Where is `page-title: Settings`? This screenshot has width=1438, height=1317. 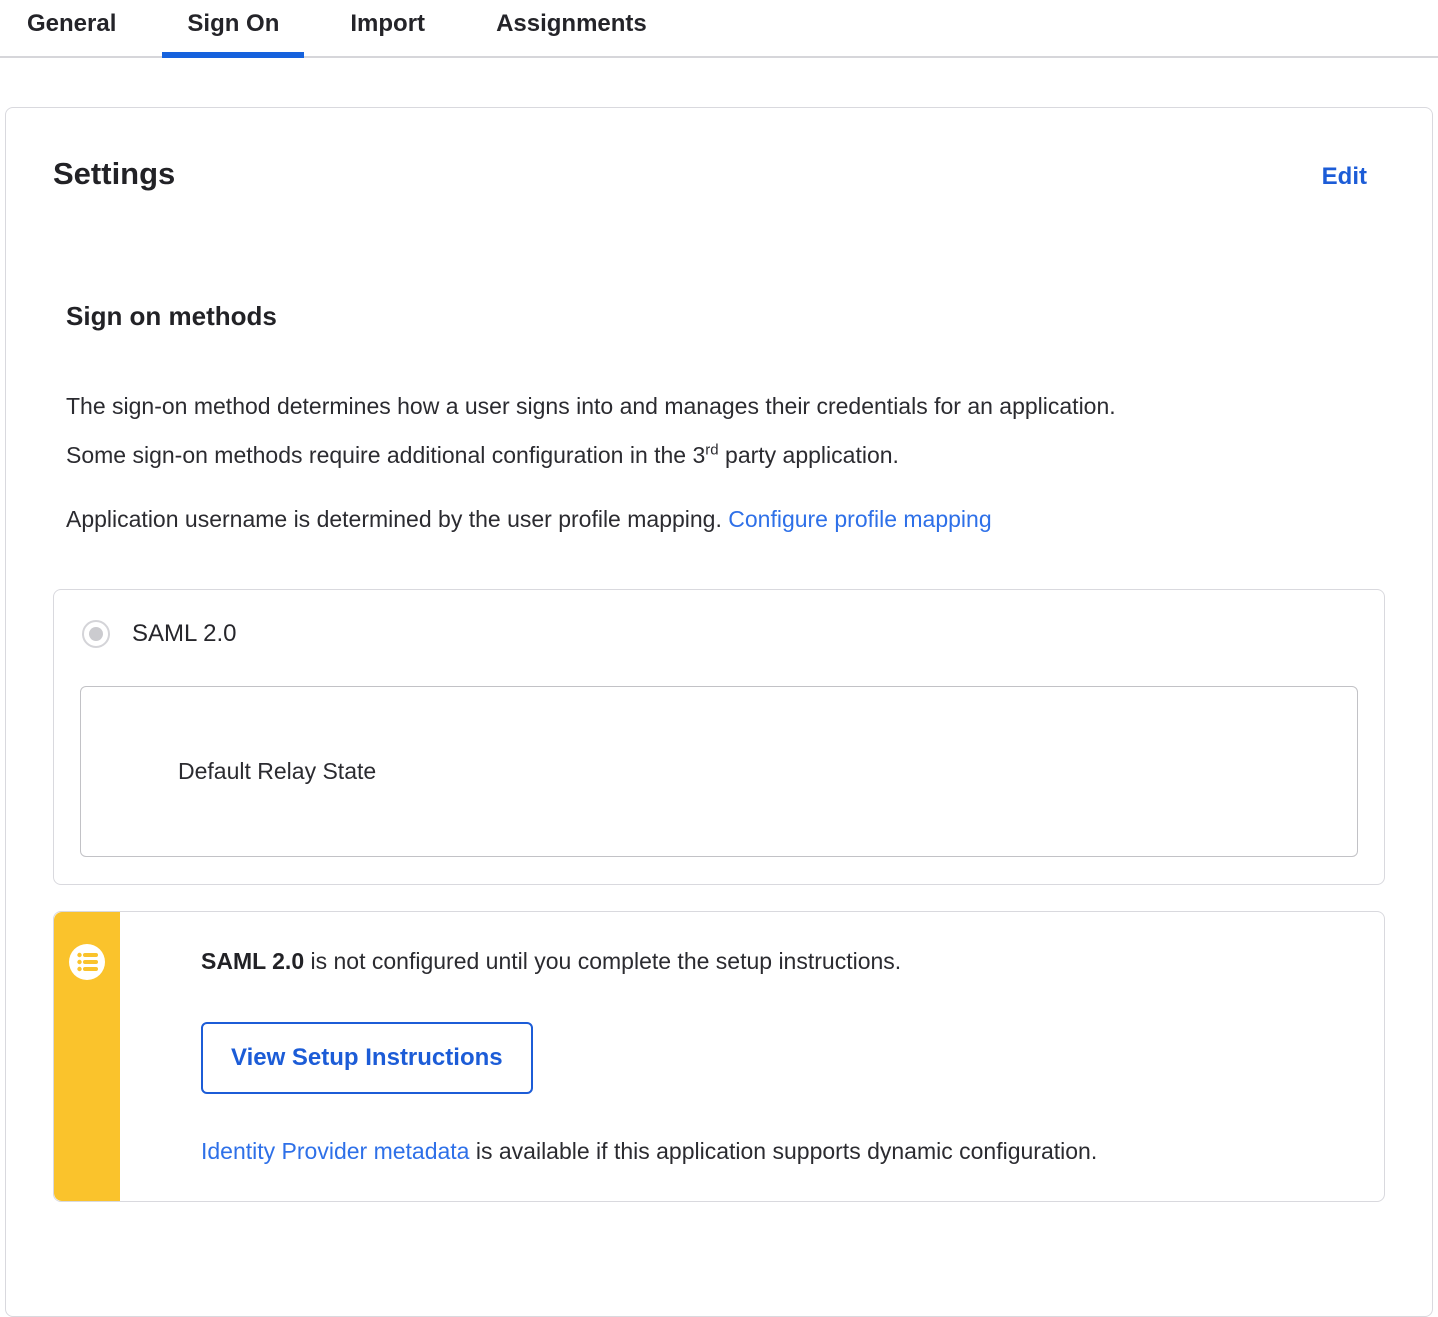 page-title: Settings is located at coordinates (114, 173).